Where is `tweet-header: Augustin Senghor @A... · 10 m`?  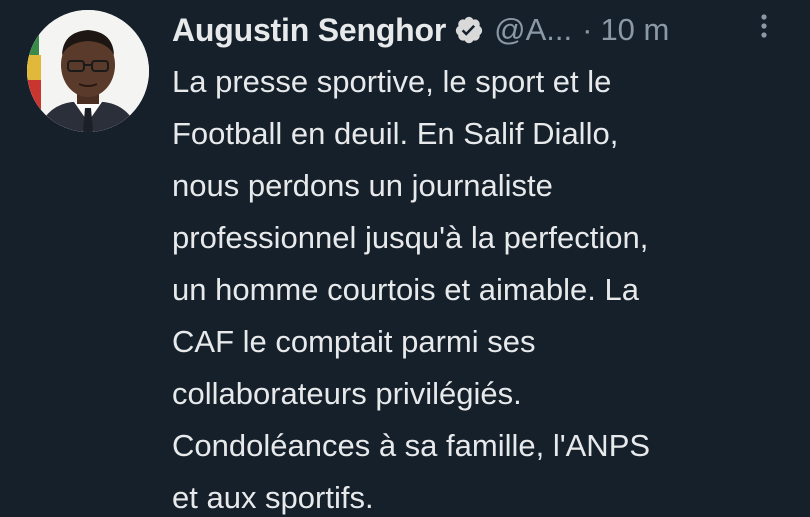
tweet-header: Augustin Senghor @A... · 10 m is located at coordinates (420, 30).